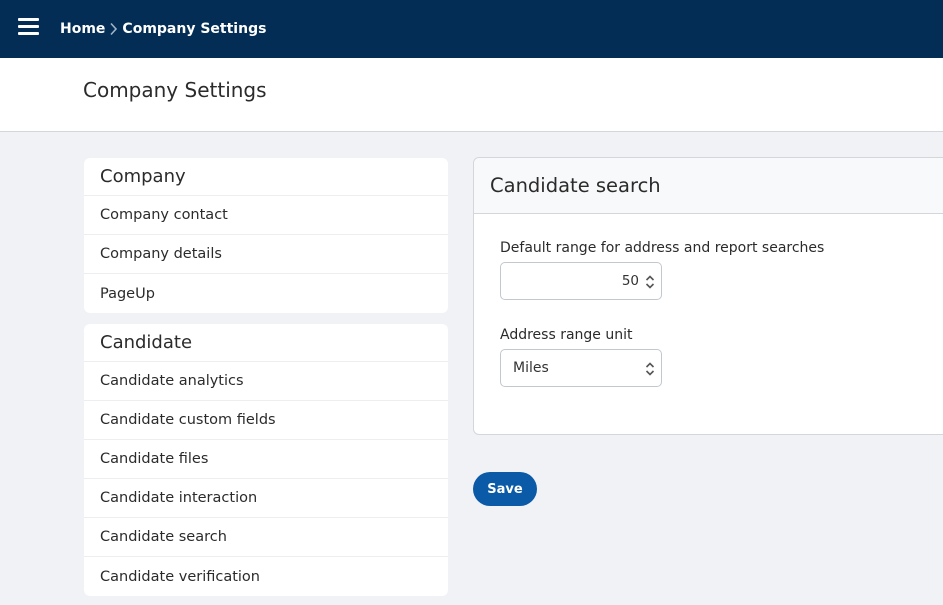 The image size is (943, 605). Describe the element at coordinates (266, 215) in the screenshot. I see `sidebar-item-company-contact: Company contact` at that location.